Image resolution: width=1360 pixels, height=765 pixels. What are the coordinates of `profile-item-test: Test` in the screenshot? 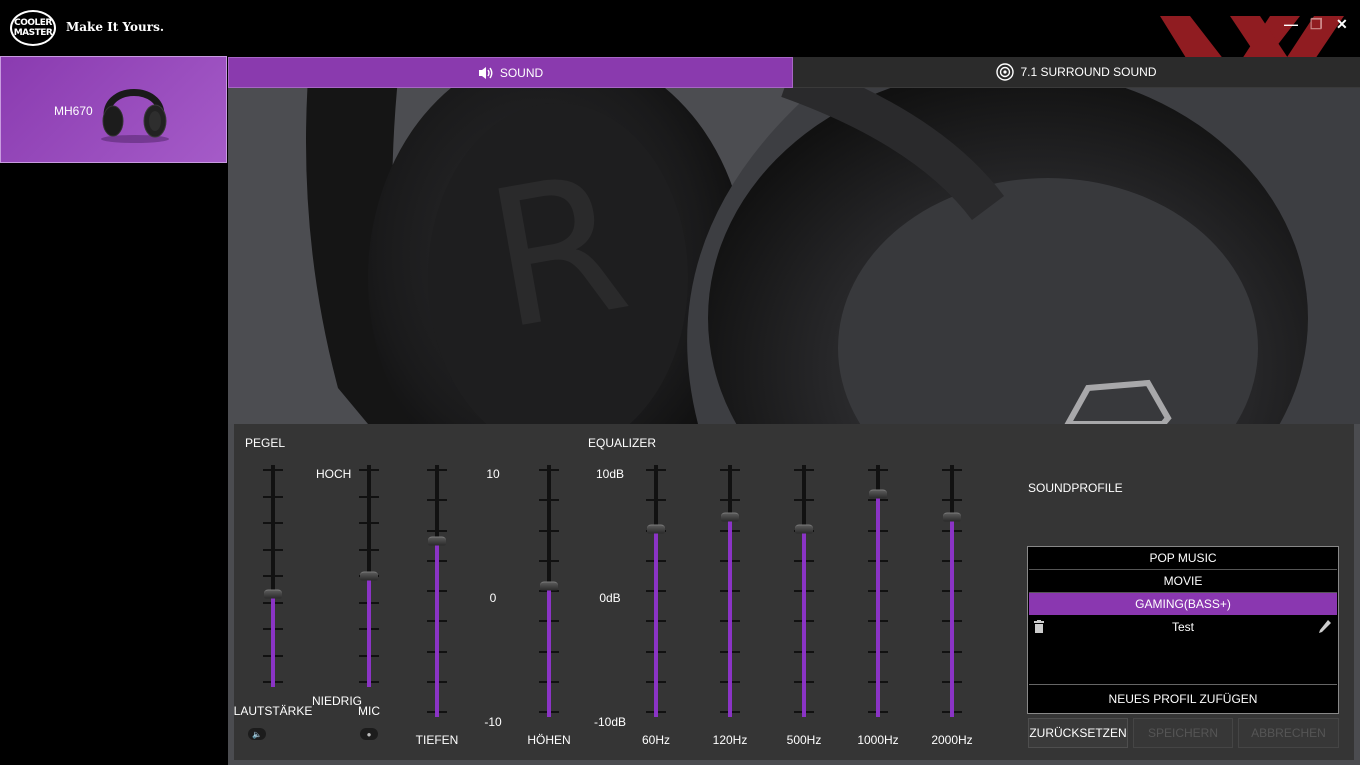 It's located at (1183, 627).